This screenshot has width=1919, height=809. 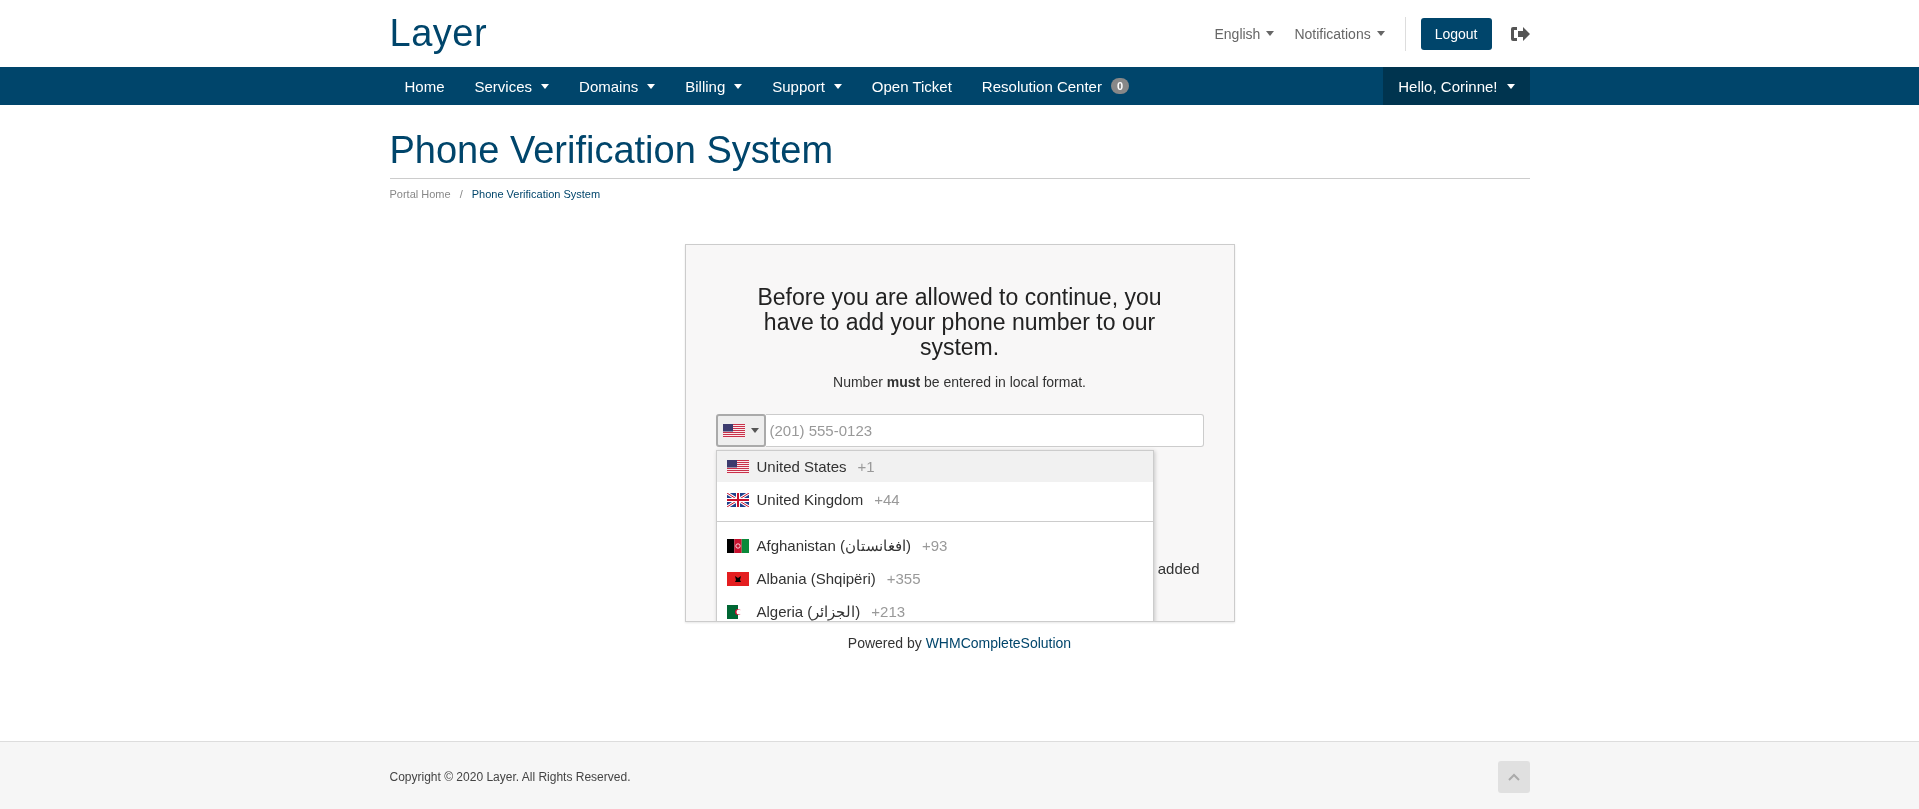 What do you see at coordinates (1519, 33) in the screenshot?
I see `logout-icon` at bounding box center [1519, 33].